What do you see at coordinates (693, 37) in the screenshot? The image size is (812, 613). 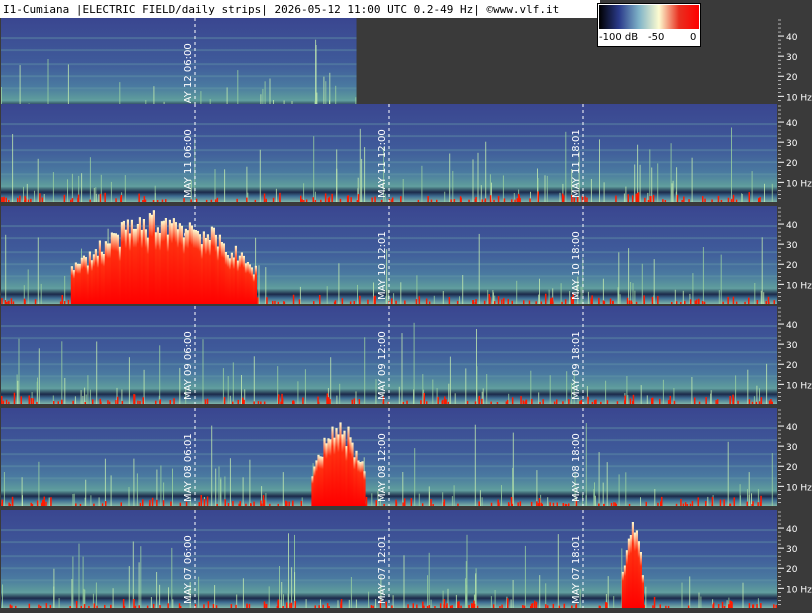 I see `colorbar-label-max: 0` at bounding box center [693, 37].